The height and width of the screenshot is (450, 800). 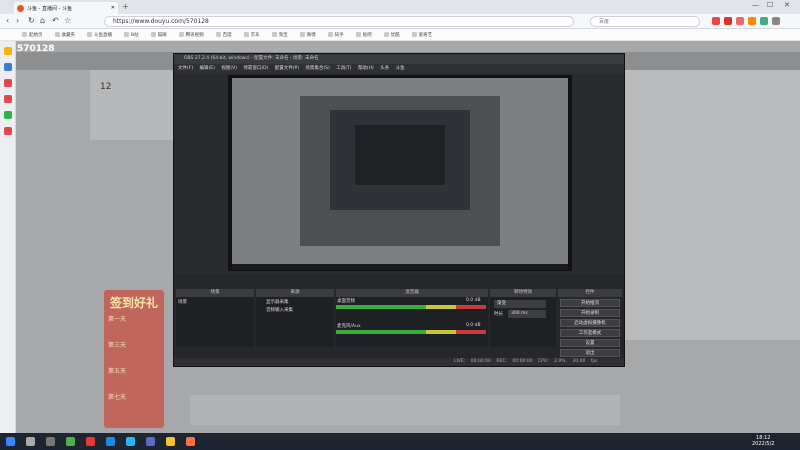 I want to click on sources-header: 来源, so click(x=295, y=293).